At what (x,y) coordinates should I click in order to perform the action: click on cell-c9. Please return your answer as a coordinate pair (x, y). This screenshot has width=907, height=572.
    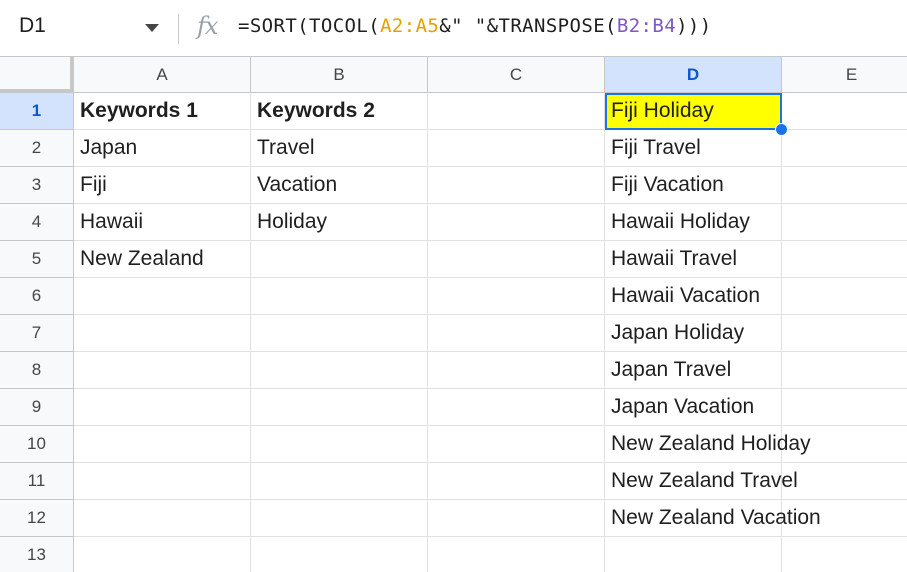
    Looking at the image, I should click on (516, 407).